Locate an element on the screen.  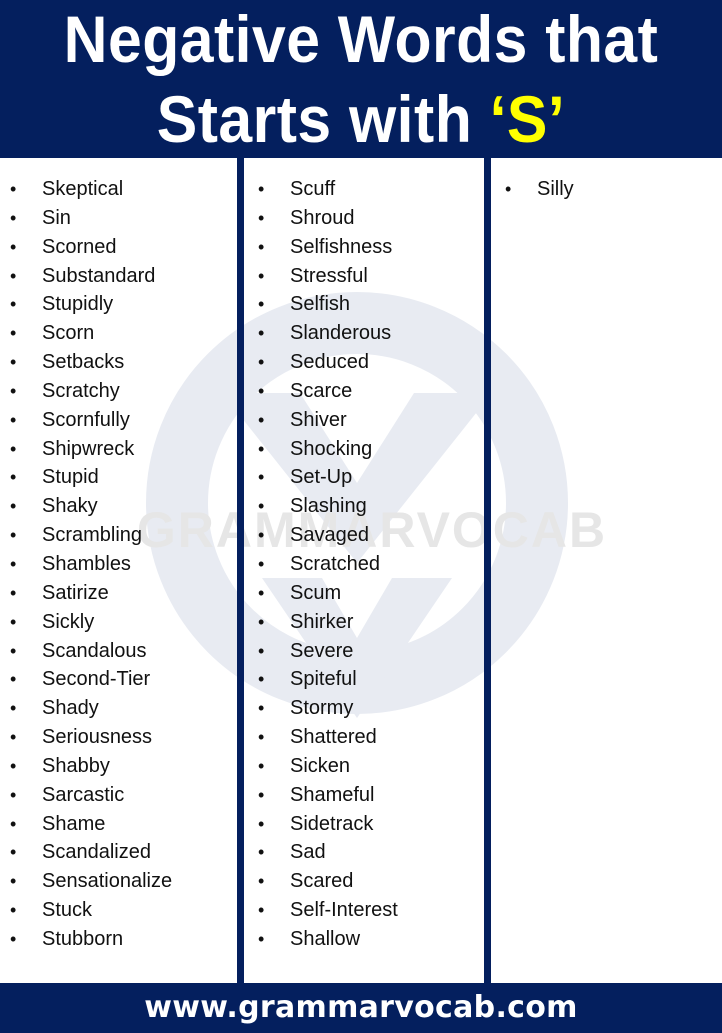
word-text: Satirize is located at coordinates (75, 592).